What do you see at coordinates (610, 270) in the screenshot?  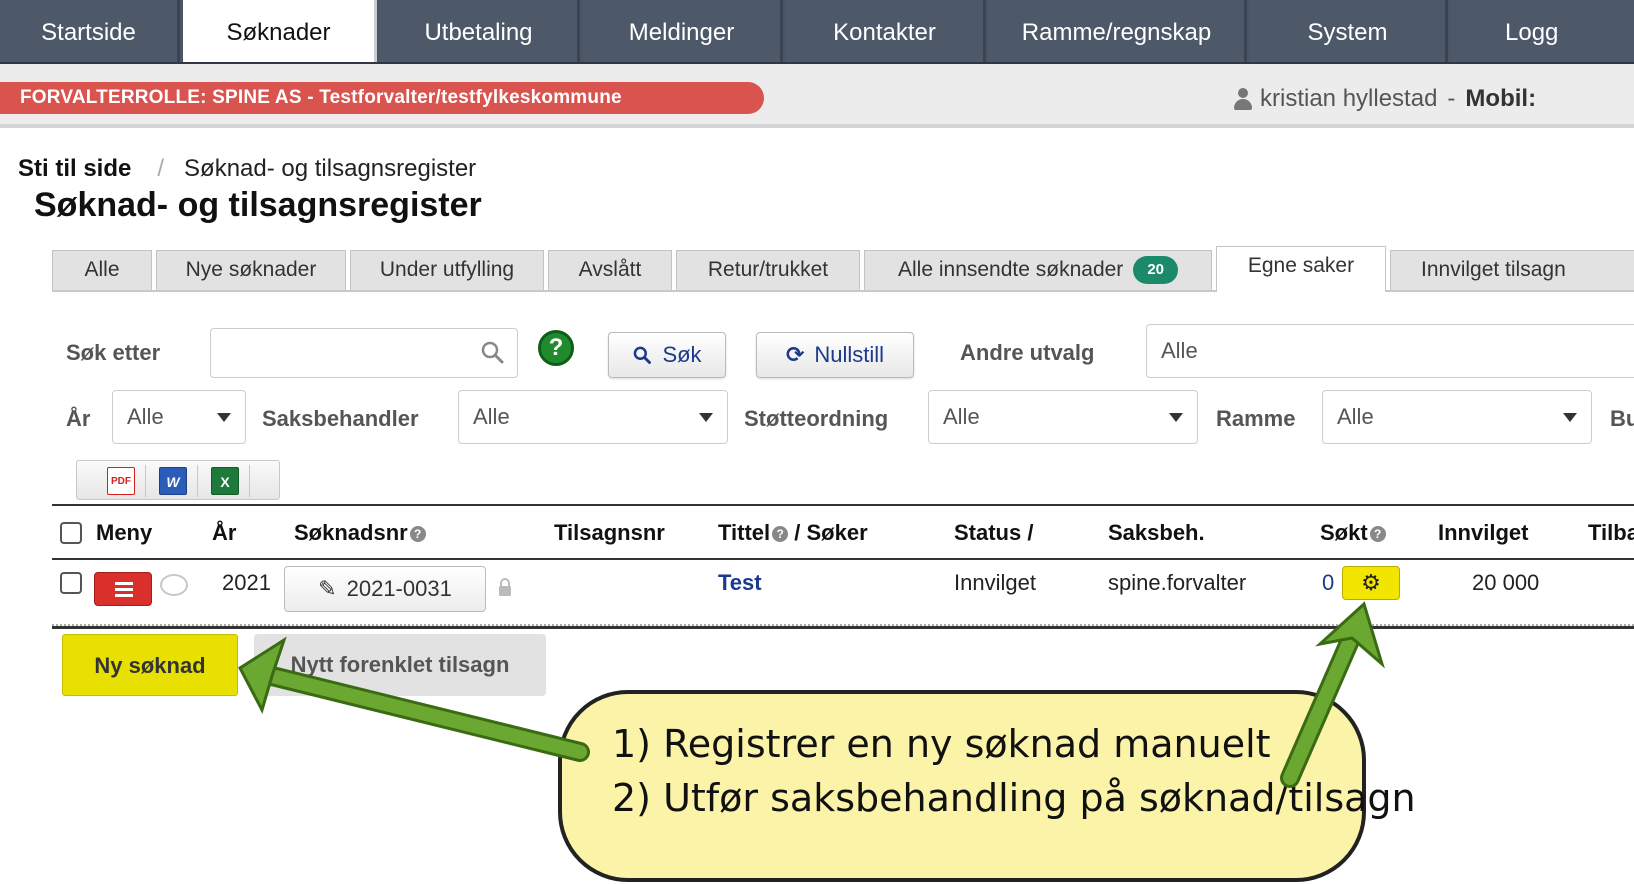 I see `tab-avslatt: Avslått` at bounding box center [610, 270].